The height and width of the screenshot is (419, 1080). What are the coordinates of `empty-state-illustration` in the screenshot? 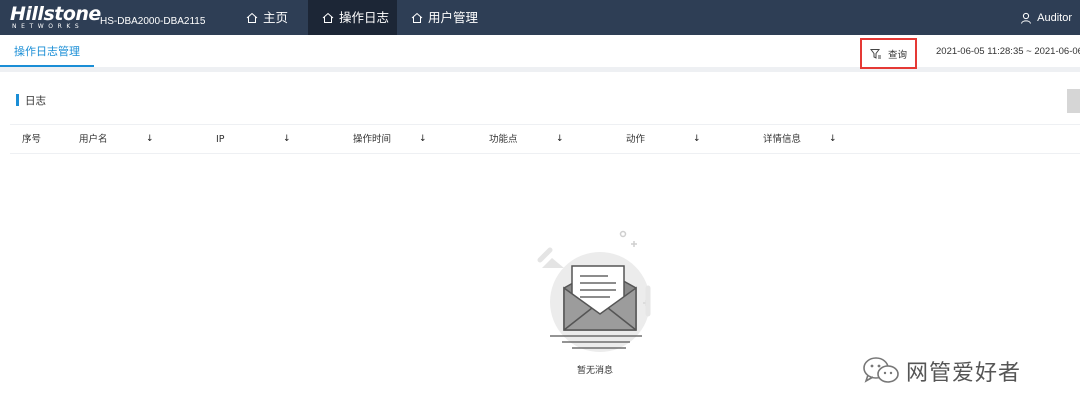 It's located at (600, 305).